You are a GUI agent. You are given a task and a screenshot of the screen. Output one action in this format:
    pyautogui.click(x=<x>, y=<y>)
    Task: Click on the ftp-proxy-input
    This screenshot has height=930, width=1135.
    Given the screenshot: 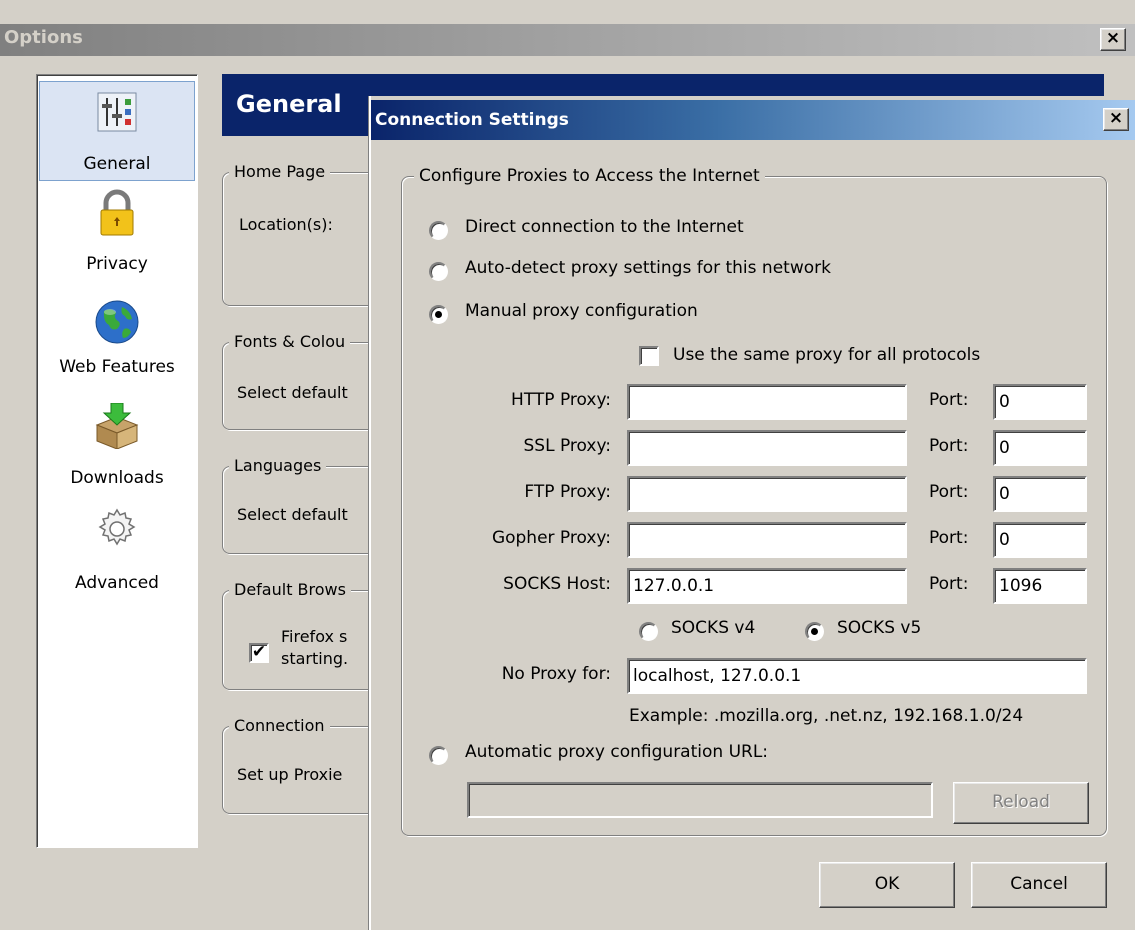 What is the action you would take?
    pyautogui.click(x=767, y=494)
    